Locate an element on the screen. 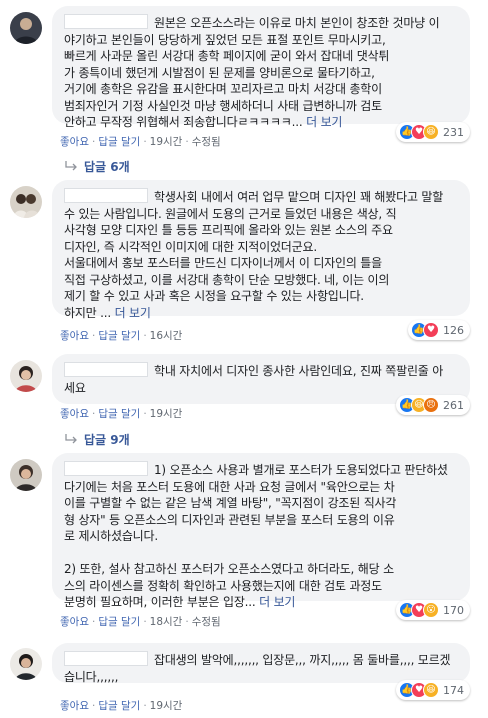 The image size is (488, 718). reaction-count: 231 is located at coordinates (453, 132).